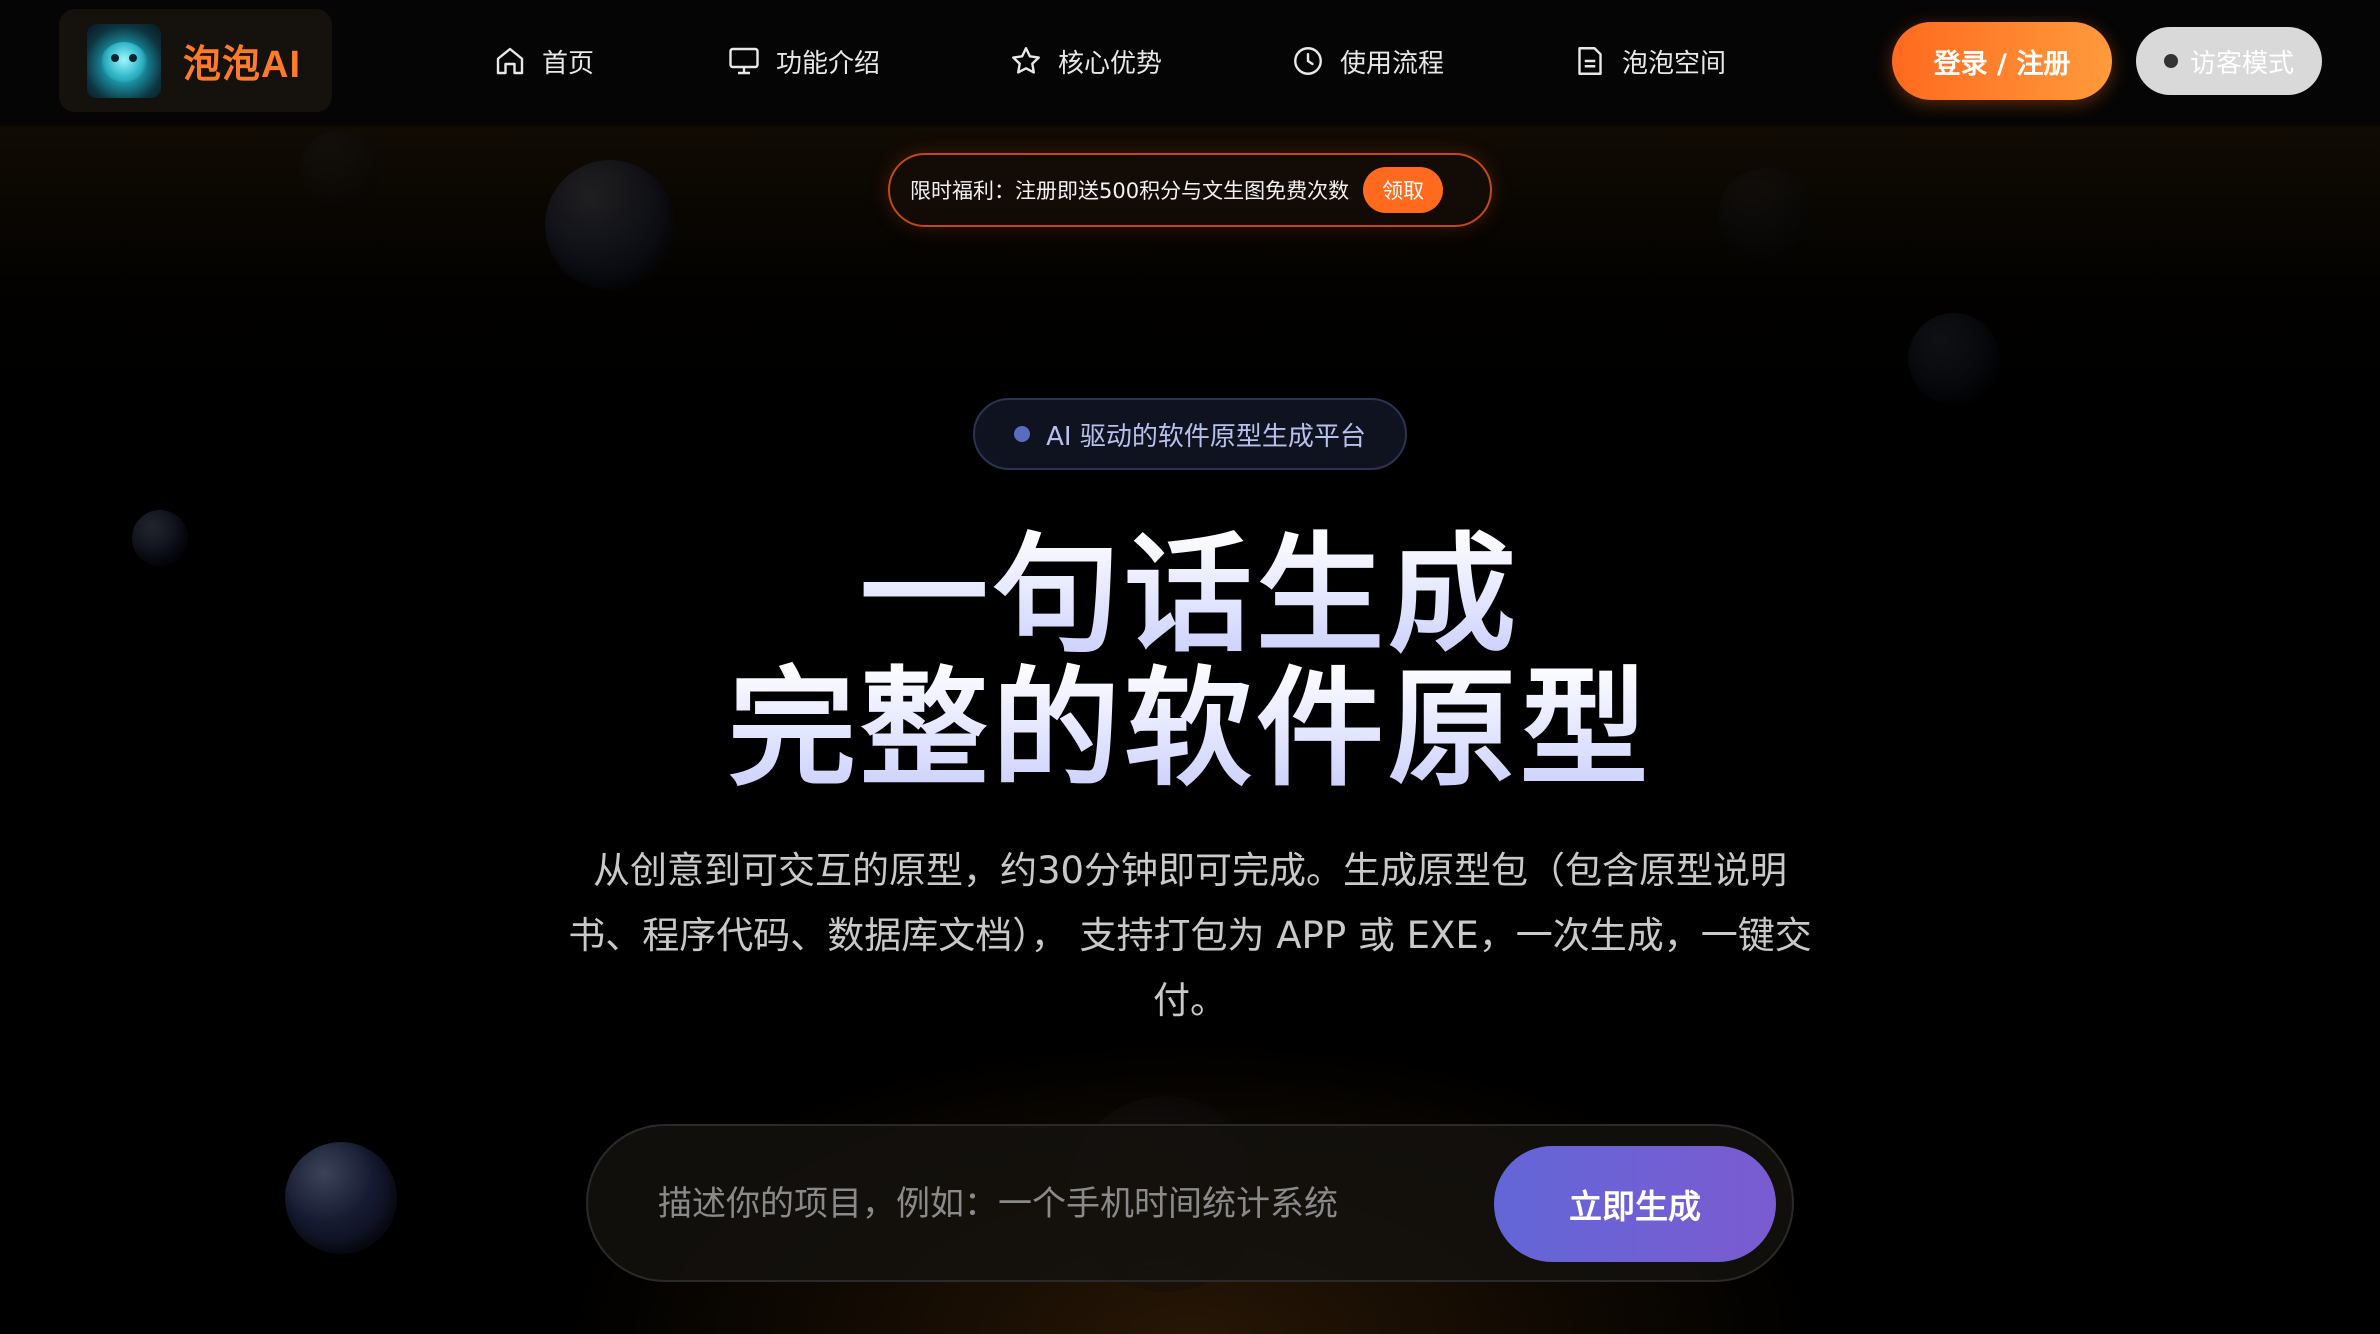 Image resolution: width=2380 pixels, height=1334 pixels. I want to click on nav-item-workflow: 使用流程, so click(1390, 61).